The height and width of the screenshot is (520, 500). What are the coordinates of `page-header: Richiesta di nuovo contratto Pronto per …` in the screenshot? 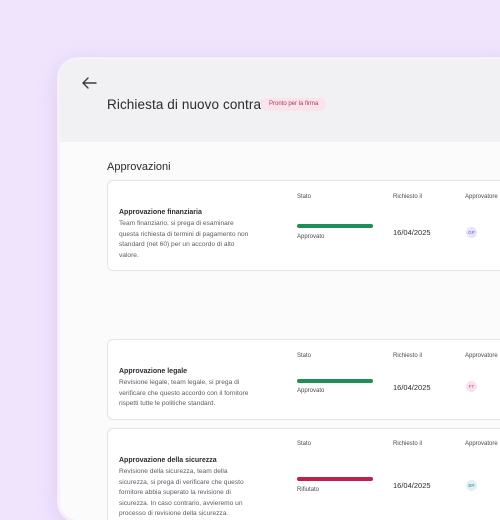 It's located at (280, 101).